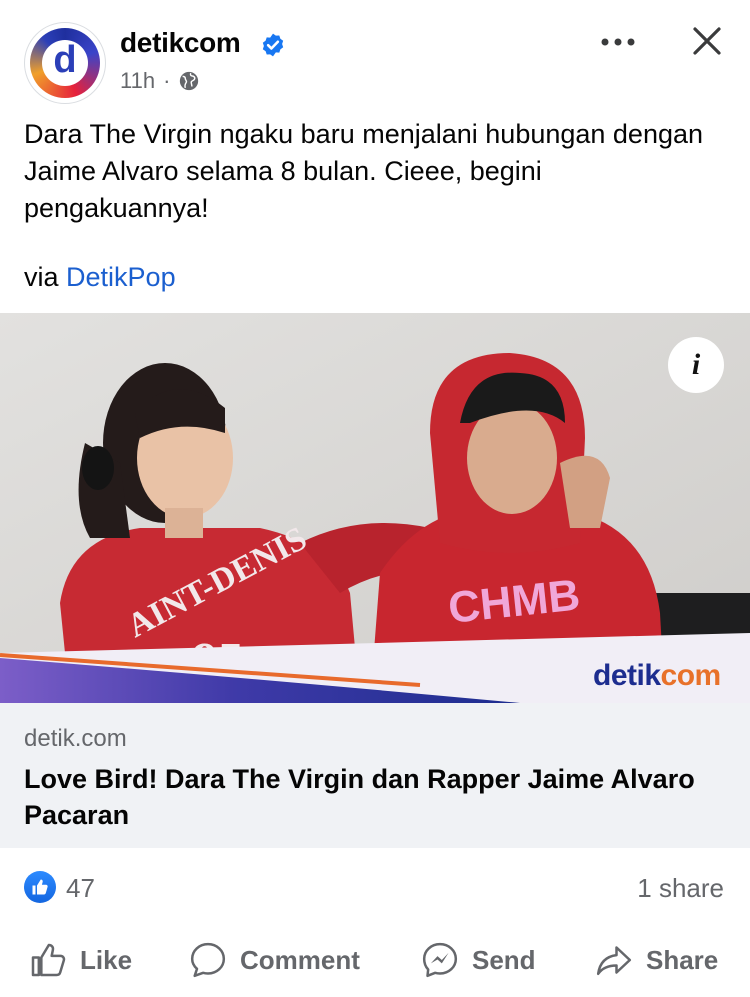 The image size is (750, 997). I want to click on page-avatar: d, so click(65, 63).